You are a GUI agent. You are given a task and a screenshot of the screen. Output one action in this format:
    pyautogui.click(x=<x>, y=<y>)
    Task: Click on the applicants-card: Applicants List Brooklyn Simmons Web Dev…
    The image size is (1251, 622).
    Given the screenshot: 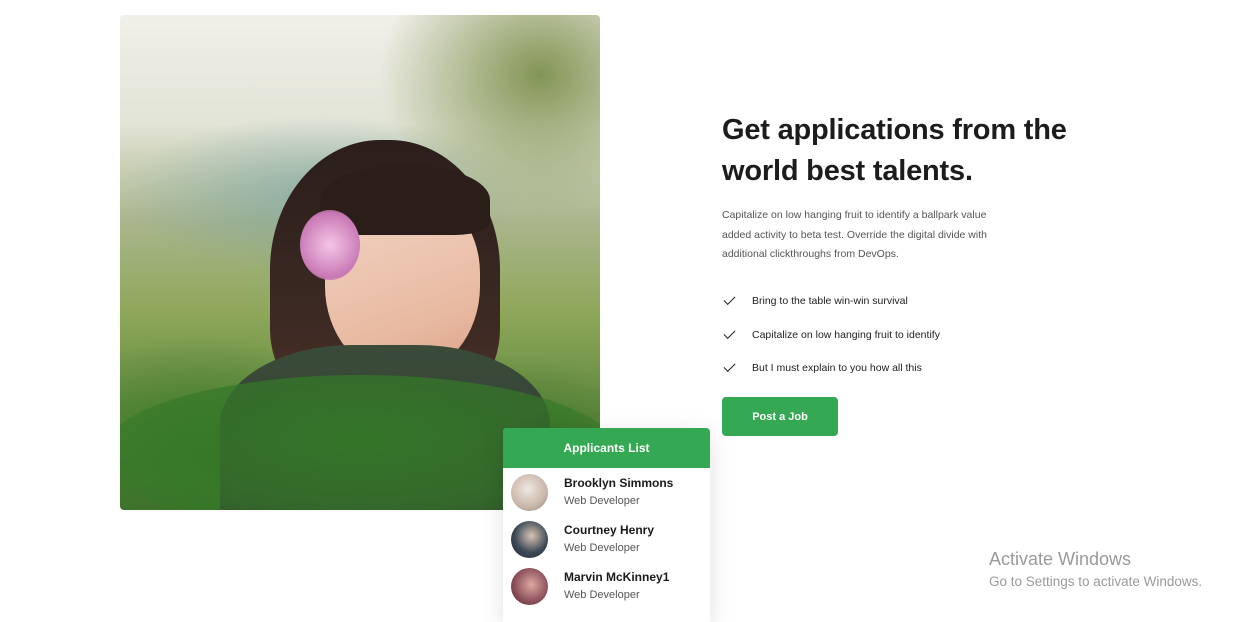 What is the action you would take?
    pyautogui.click(x=606, y=525)
    